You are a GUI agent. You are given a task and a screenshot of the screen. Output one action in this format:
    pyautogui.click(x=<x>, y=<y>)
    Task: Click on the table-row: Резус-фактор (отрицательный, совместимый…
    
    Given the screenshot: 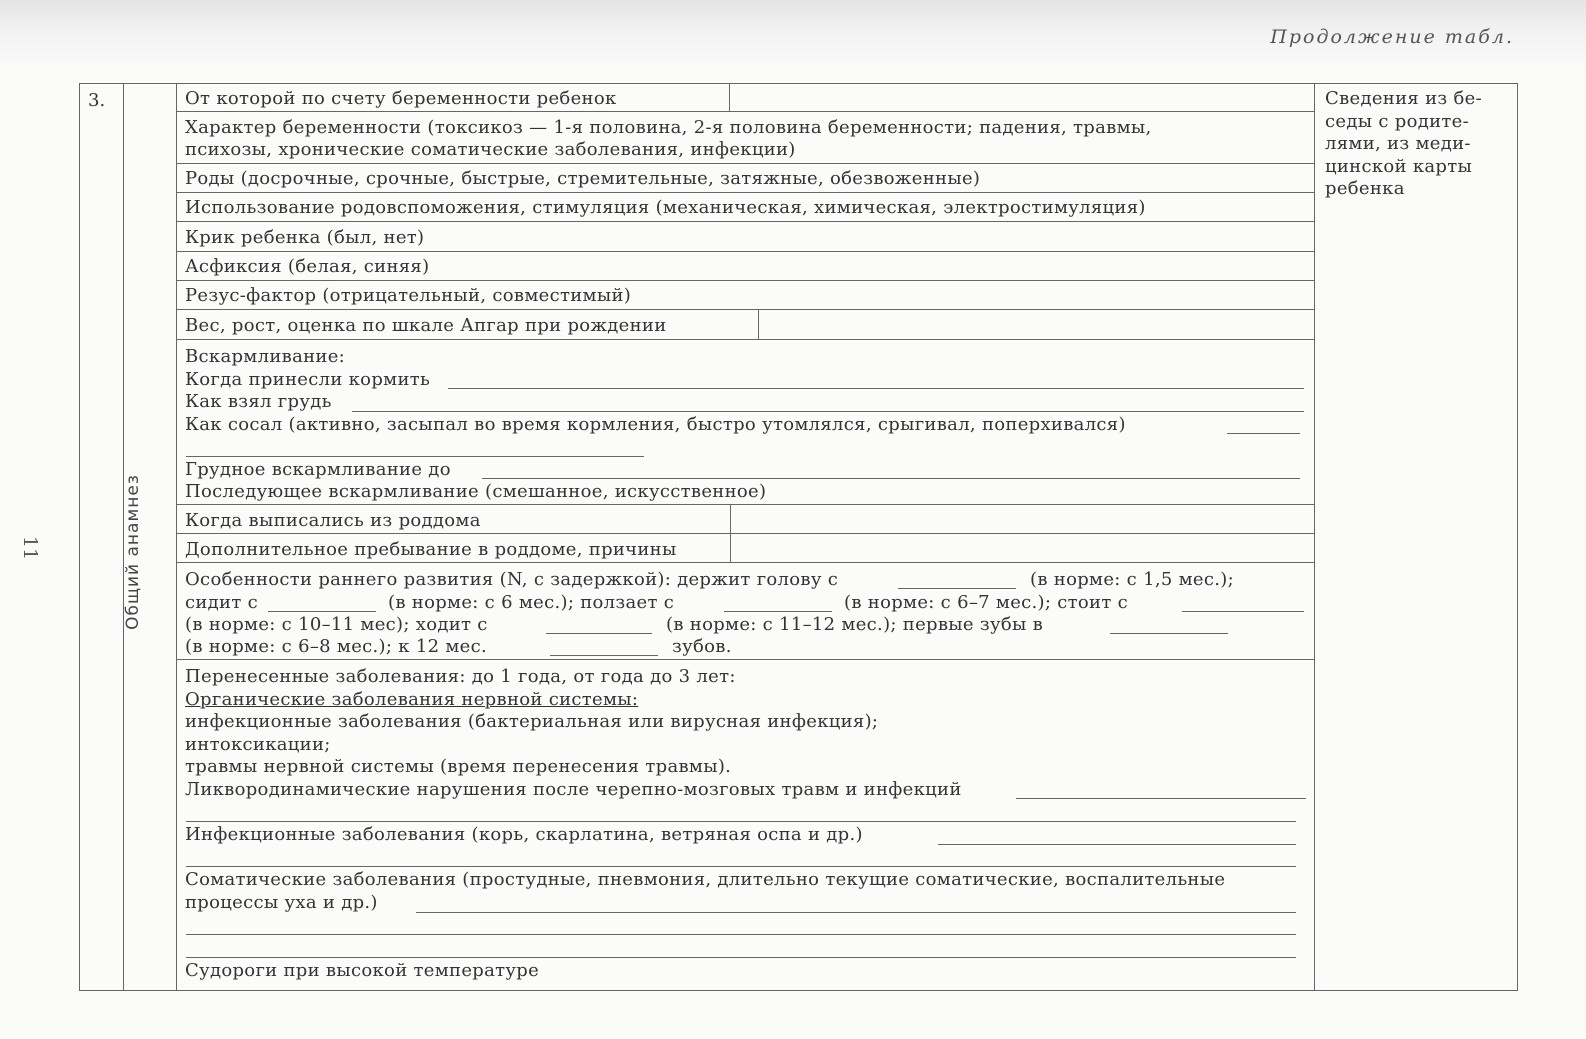 What is the action you would take?
    pyautogui.click(x=745, y=295)
    